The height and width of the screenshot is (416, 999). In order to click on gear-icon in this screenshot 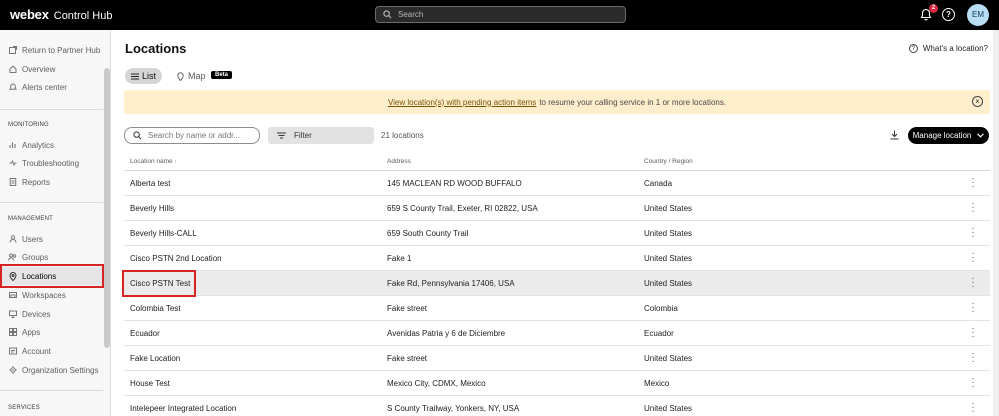, I will do `click(12, 370)`.